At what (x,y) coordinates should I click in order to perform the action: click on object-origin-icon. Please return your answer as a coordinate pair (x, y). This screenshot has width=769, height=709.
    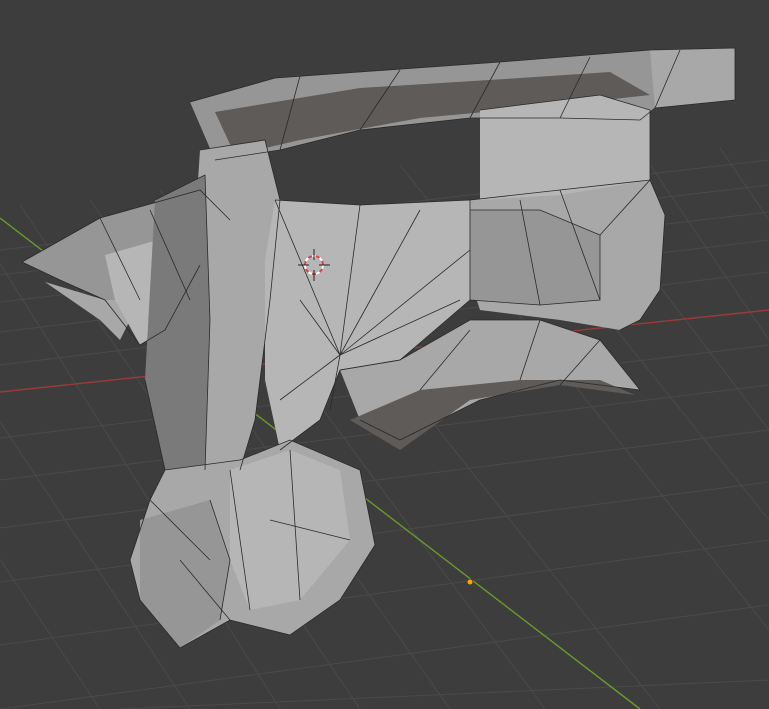
    Looking at the image, I should click on (470, 582).